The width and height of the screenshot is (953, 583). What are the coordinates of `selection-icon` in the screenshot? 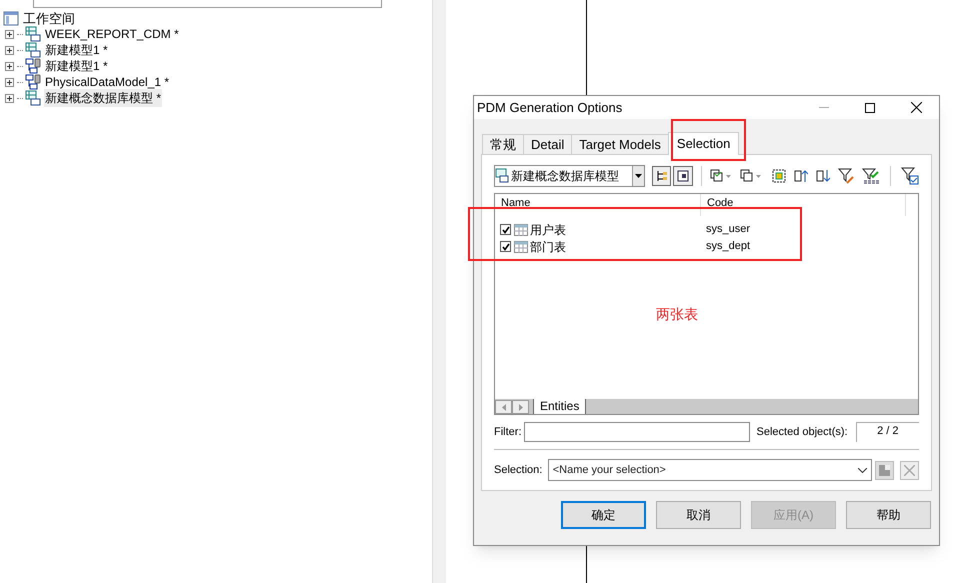 It's located at (779, 176).